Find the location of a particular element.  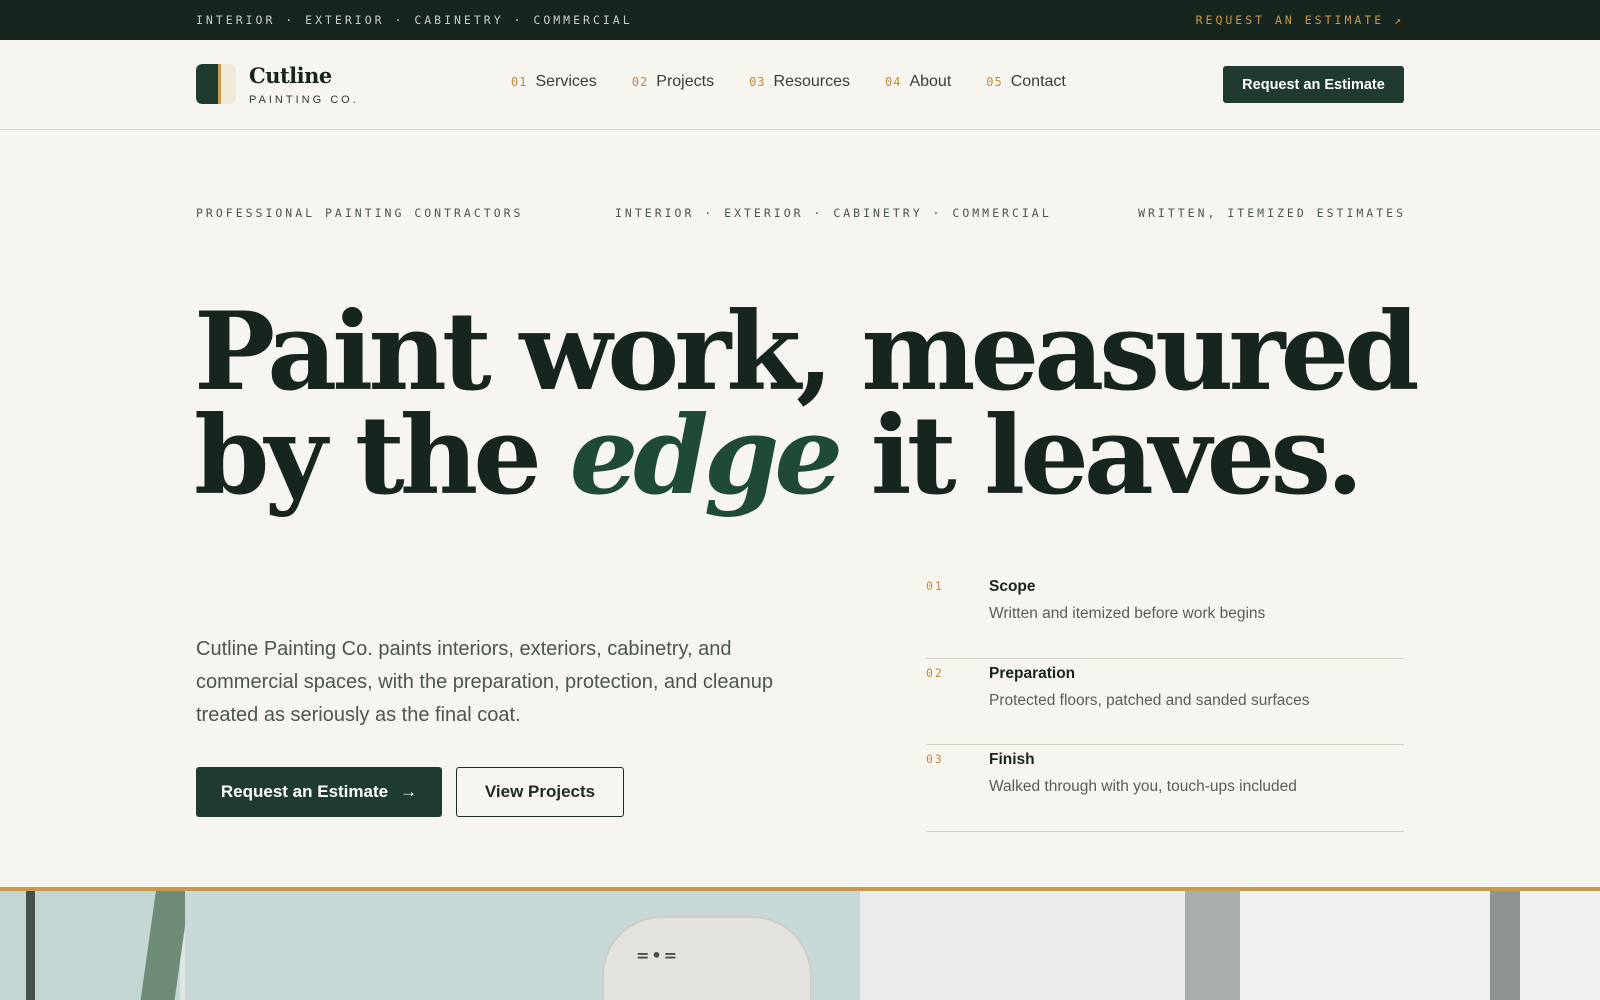

step-number: 02 is located at coordinates (935, 672).